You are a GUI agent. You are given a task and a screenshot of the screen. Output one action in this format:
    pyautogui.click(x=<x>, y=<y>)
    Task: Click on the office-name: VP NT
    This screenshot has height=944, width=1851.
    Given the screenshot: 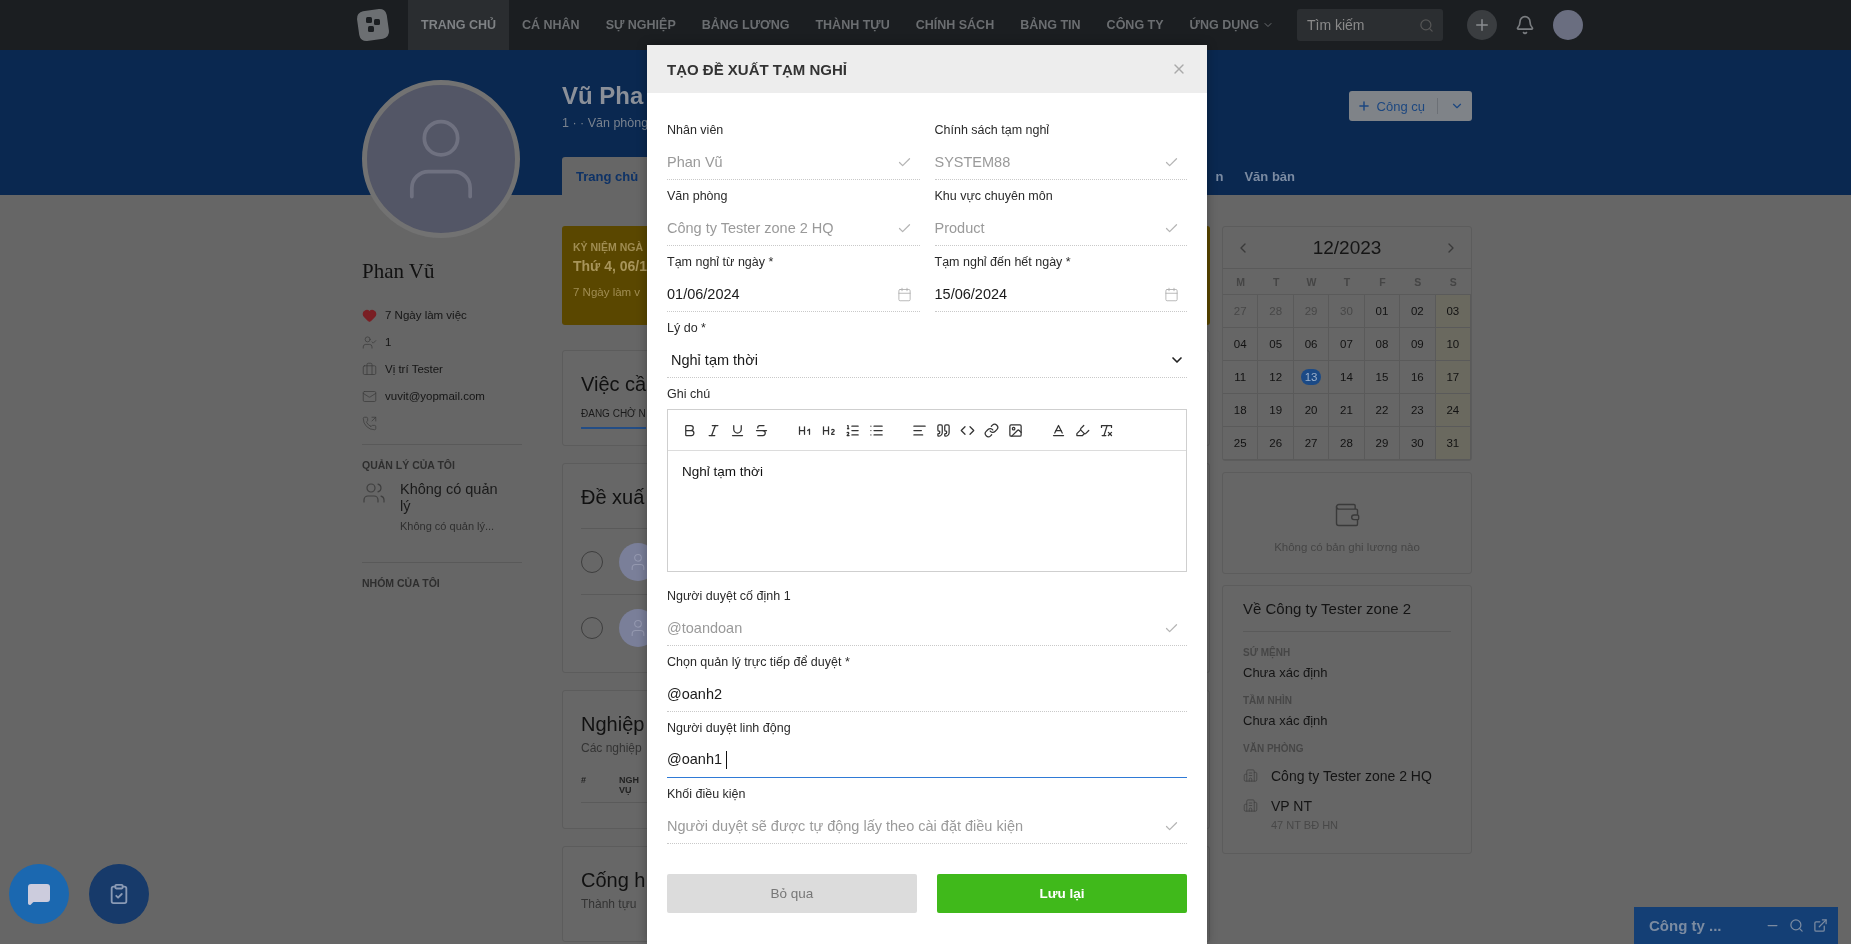 What is the action you would take?
    pyautogui.click(x=1292, y=806)
    